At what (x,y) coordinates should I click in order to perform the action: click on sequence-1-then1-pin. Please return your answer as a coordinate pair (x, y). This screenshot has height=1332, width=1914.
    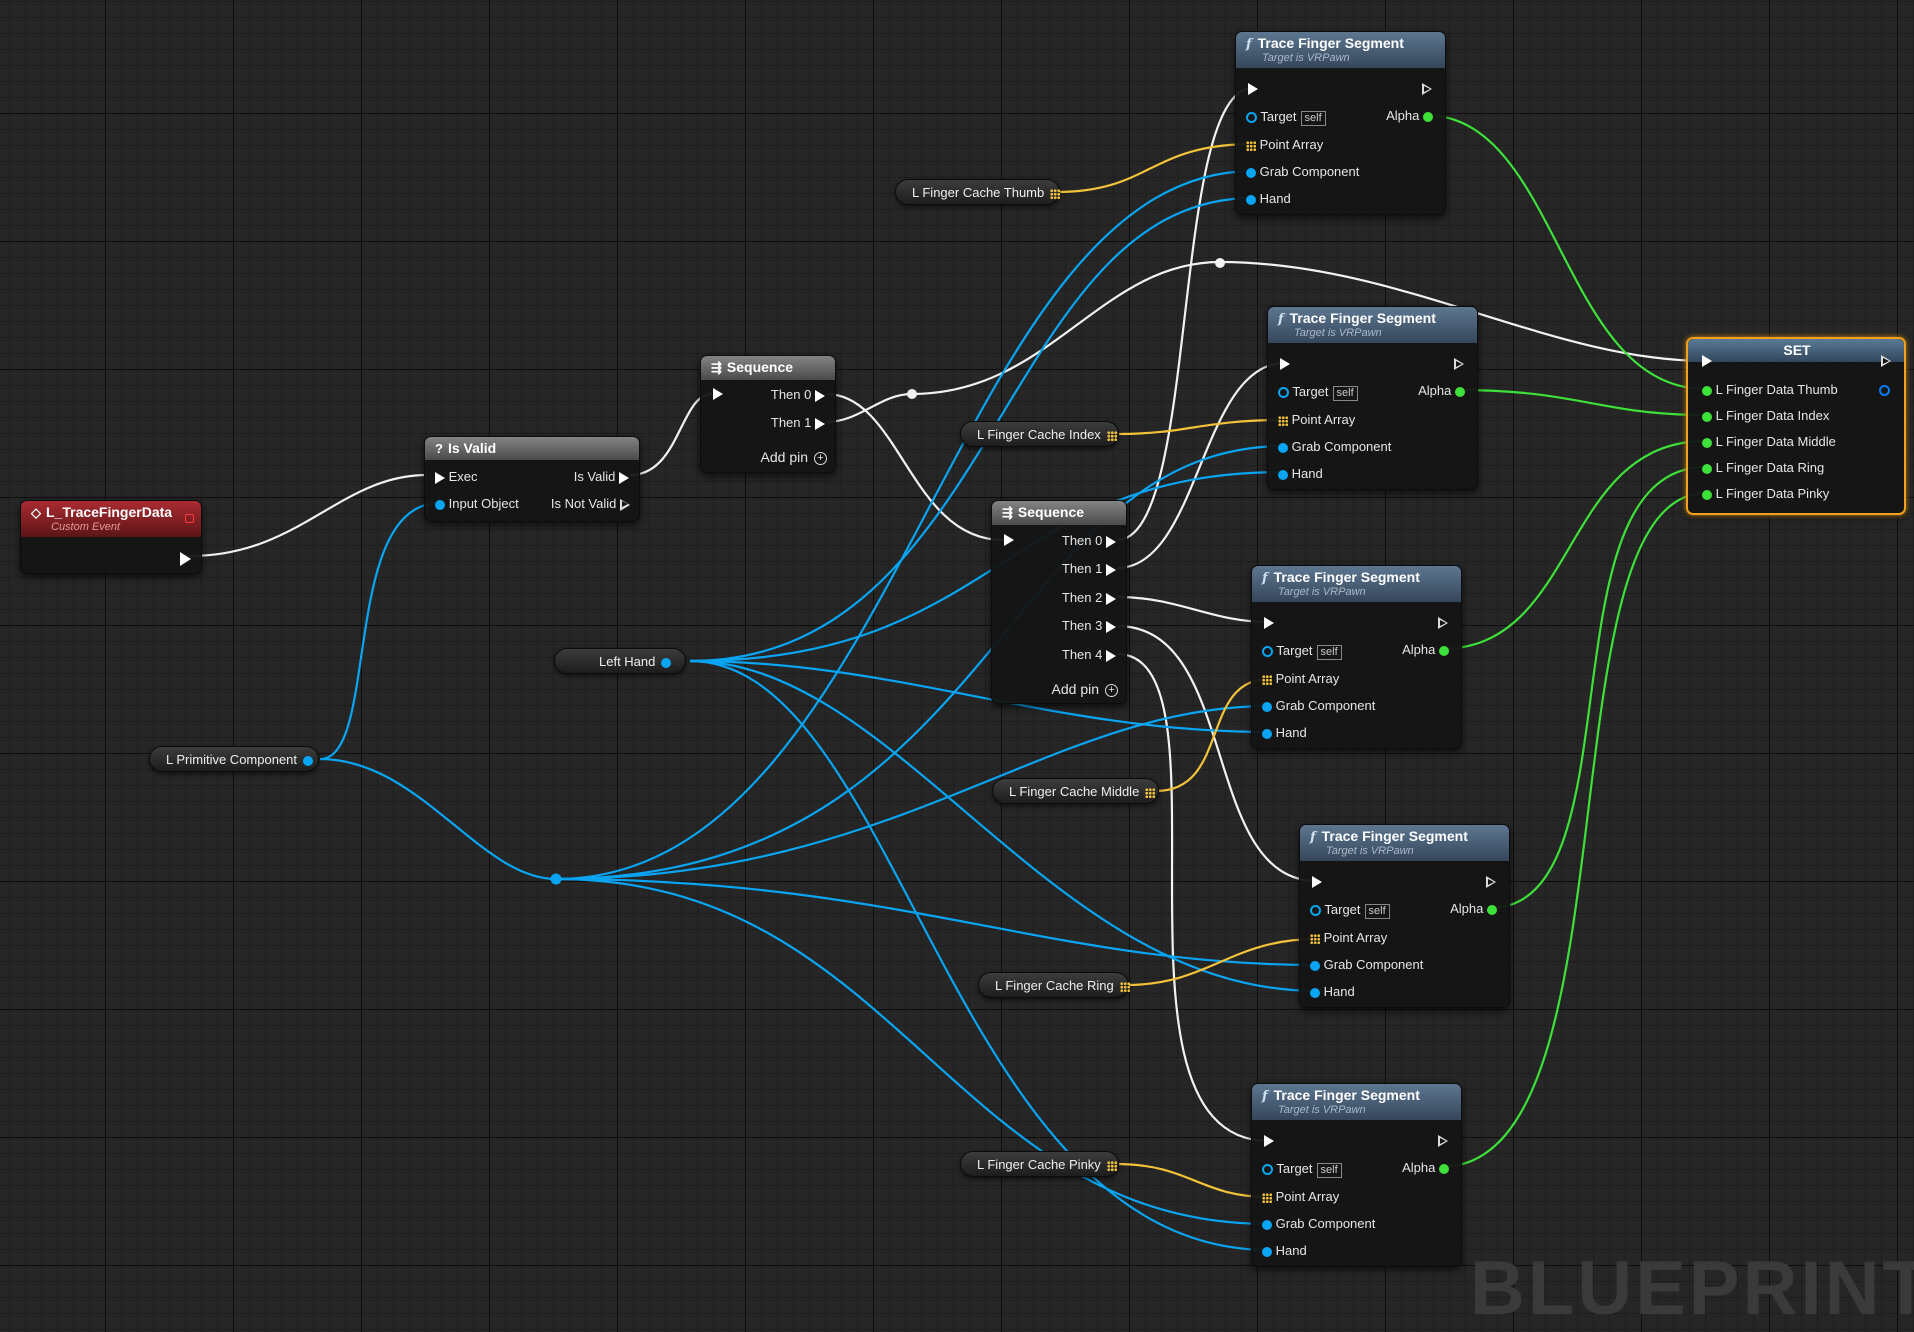
    Looking at the image, I should click on (820, 423).